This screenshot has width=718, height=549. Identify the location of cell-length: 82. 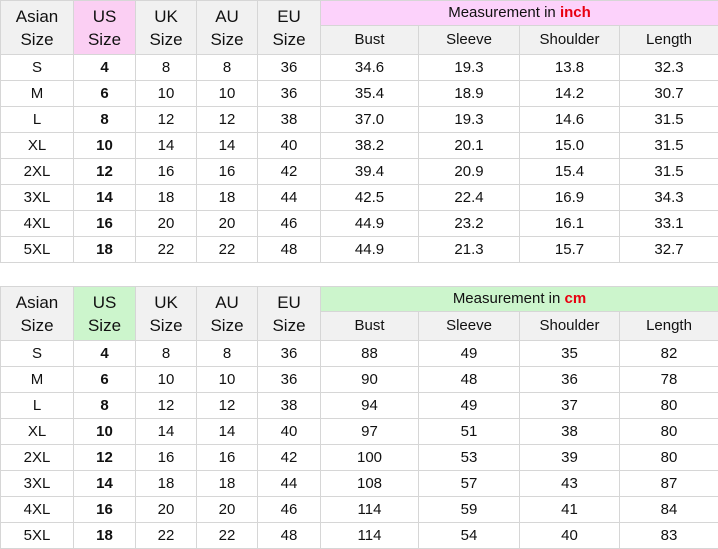
(669, 354).